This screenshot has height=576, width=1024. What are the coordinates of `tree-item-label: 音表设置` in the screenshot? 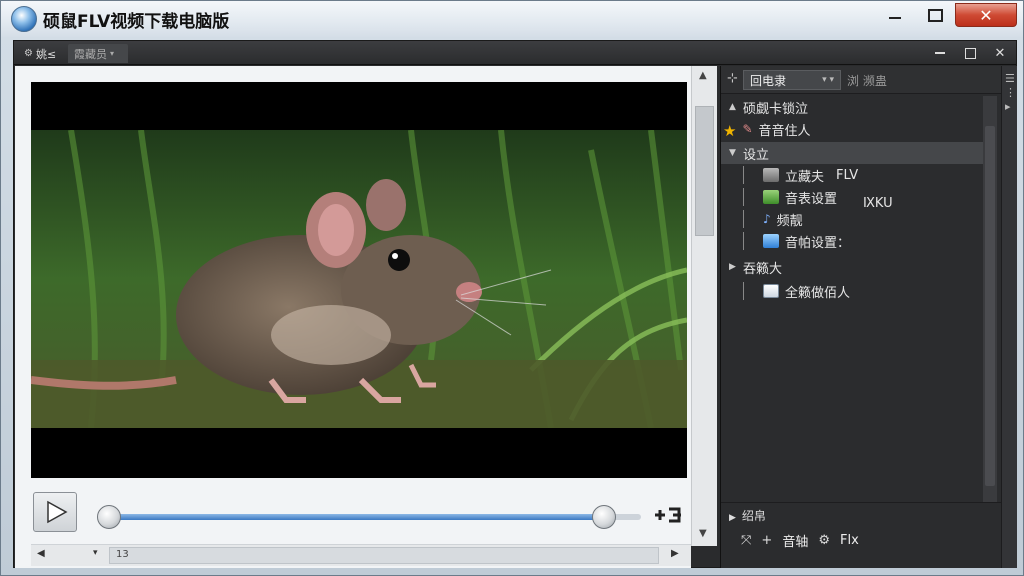 It's located at (811, 199).